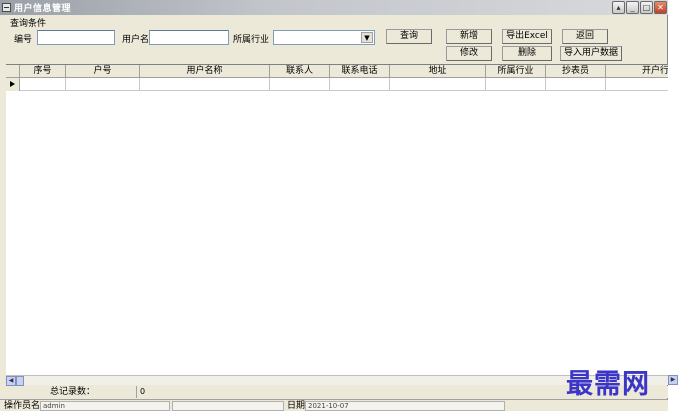 Image resolution: width=678 pixels, height=412 pixels. I want to click on cell-user-name, so click(205, 84).